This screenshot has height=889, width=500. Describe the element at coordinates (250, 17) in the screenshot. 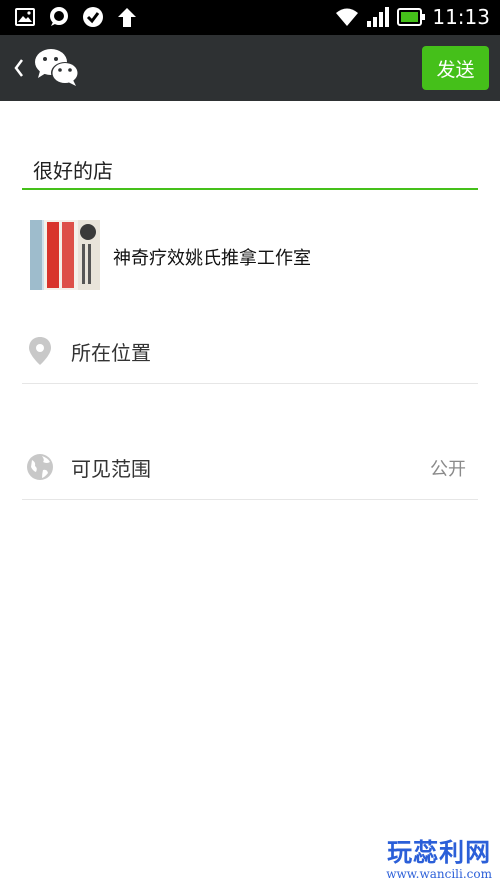

I see `status-bar: 11:13` at that location.